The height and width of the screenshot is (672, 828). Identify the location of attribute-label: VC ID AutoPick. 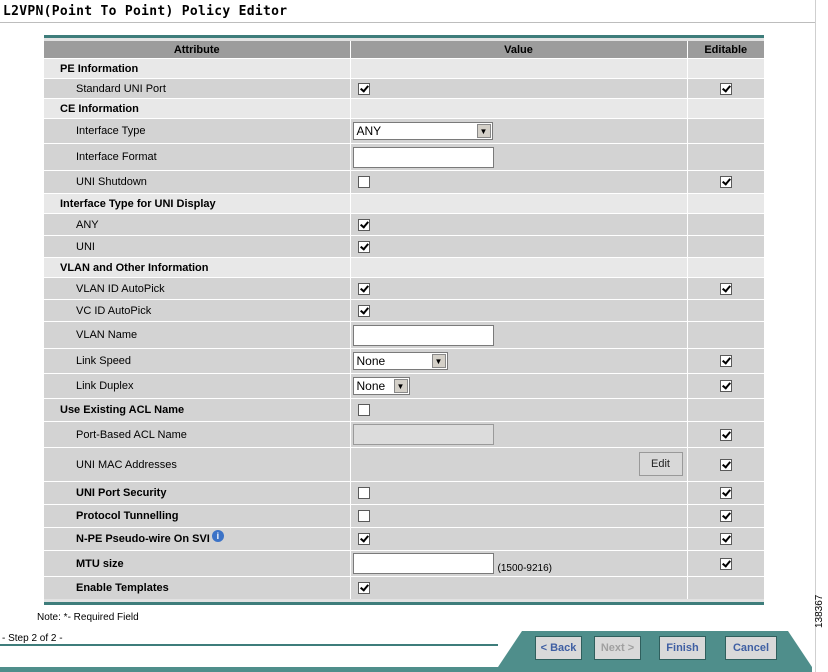
(197, 310).